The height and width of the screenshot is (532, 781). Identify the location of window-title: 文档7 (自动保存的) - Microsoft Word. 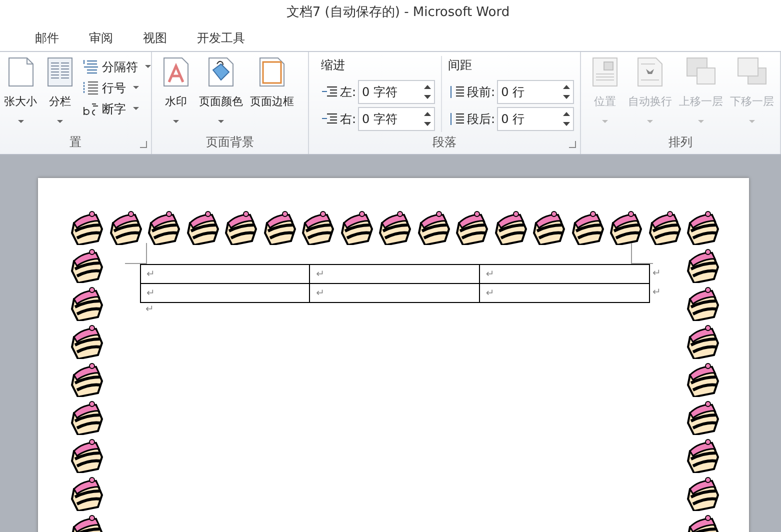
(398, 13).